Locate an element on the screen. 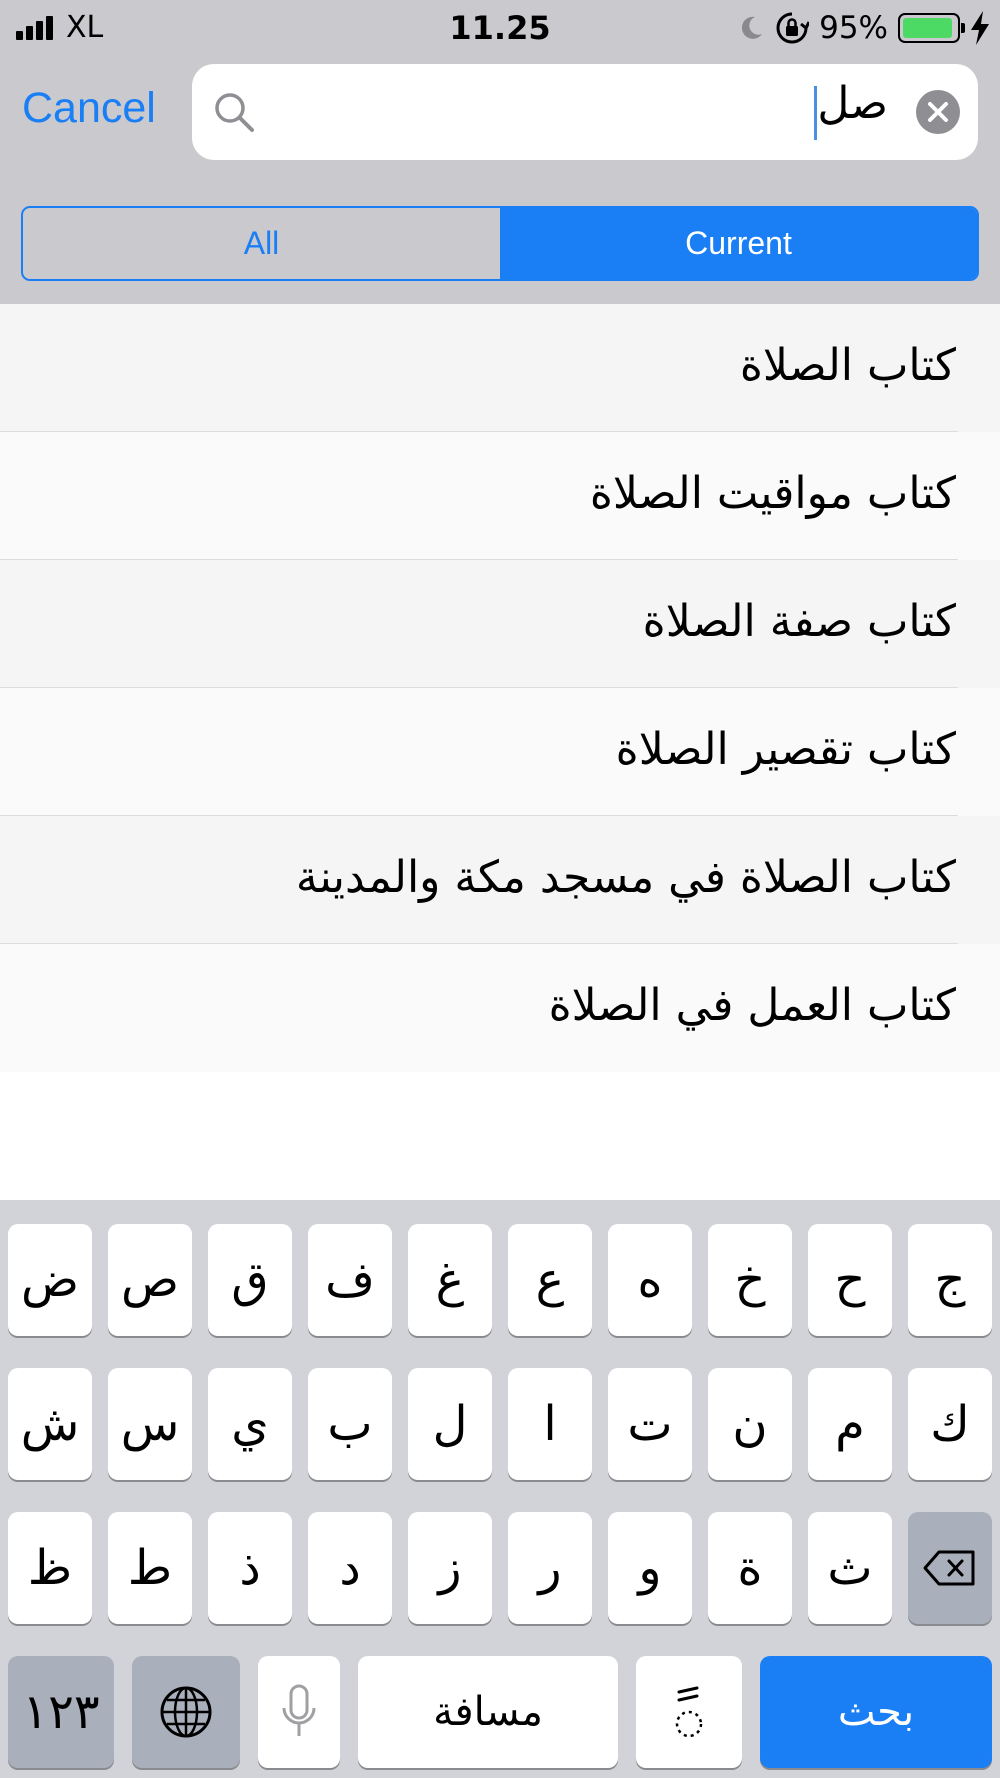 The height and width of the screenshot is (1778, 1000). key: د is located at coordinates (350, 1568).